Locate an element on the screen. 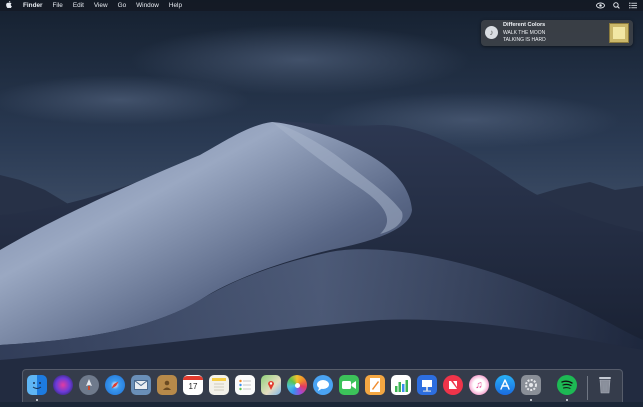 This screenshot has height=407, width=643. menu-go: Go is located at coordinates (122, 5).